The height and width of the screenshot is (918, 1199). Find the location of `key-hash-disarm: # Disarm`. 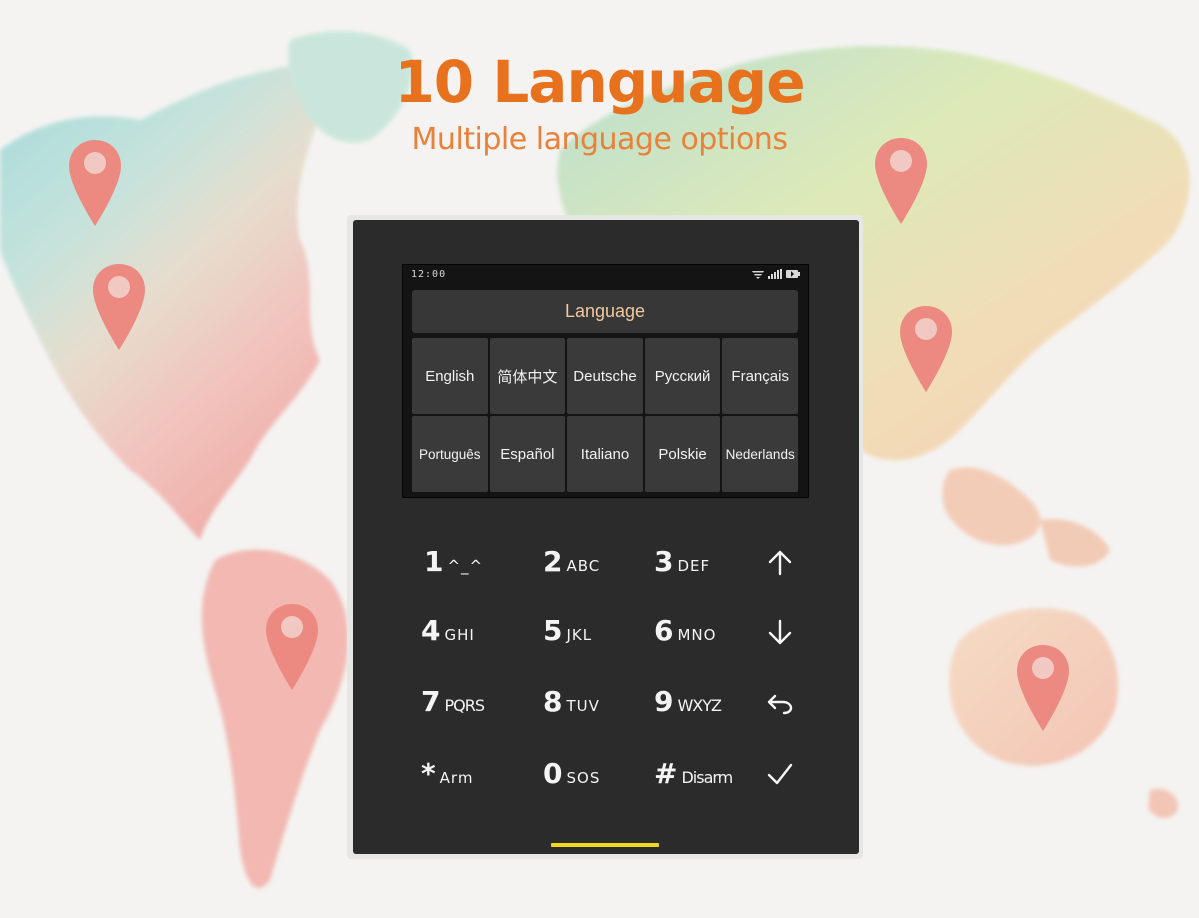

key-hash-disarm: # Disarm is located at coordinates (693, 777).